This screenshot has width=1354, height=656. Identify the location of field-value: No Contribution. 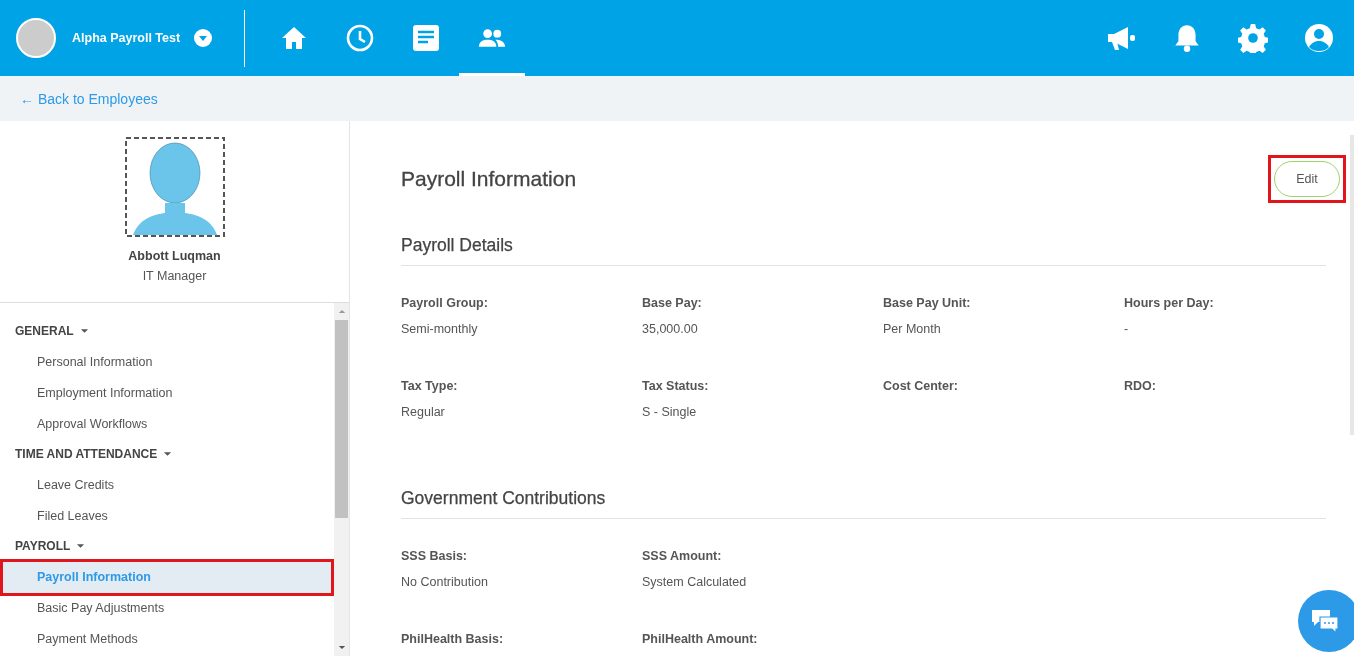
(445, 582).